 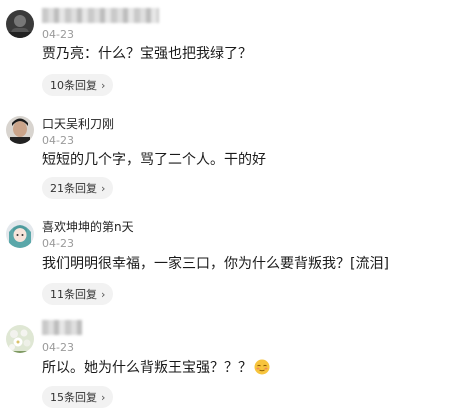 What do you see at coordinates (62, 327) in the screenshot?
I see `username-redacted` at bounding box center [62, 327].